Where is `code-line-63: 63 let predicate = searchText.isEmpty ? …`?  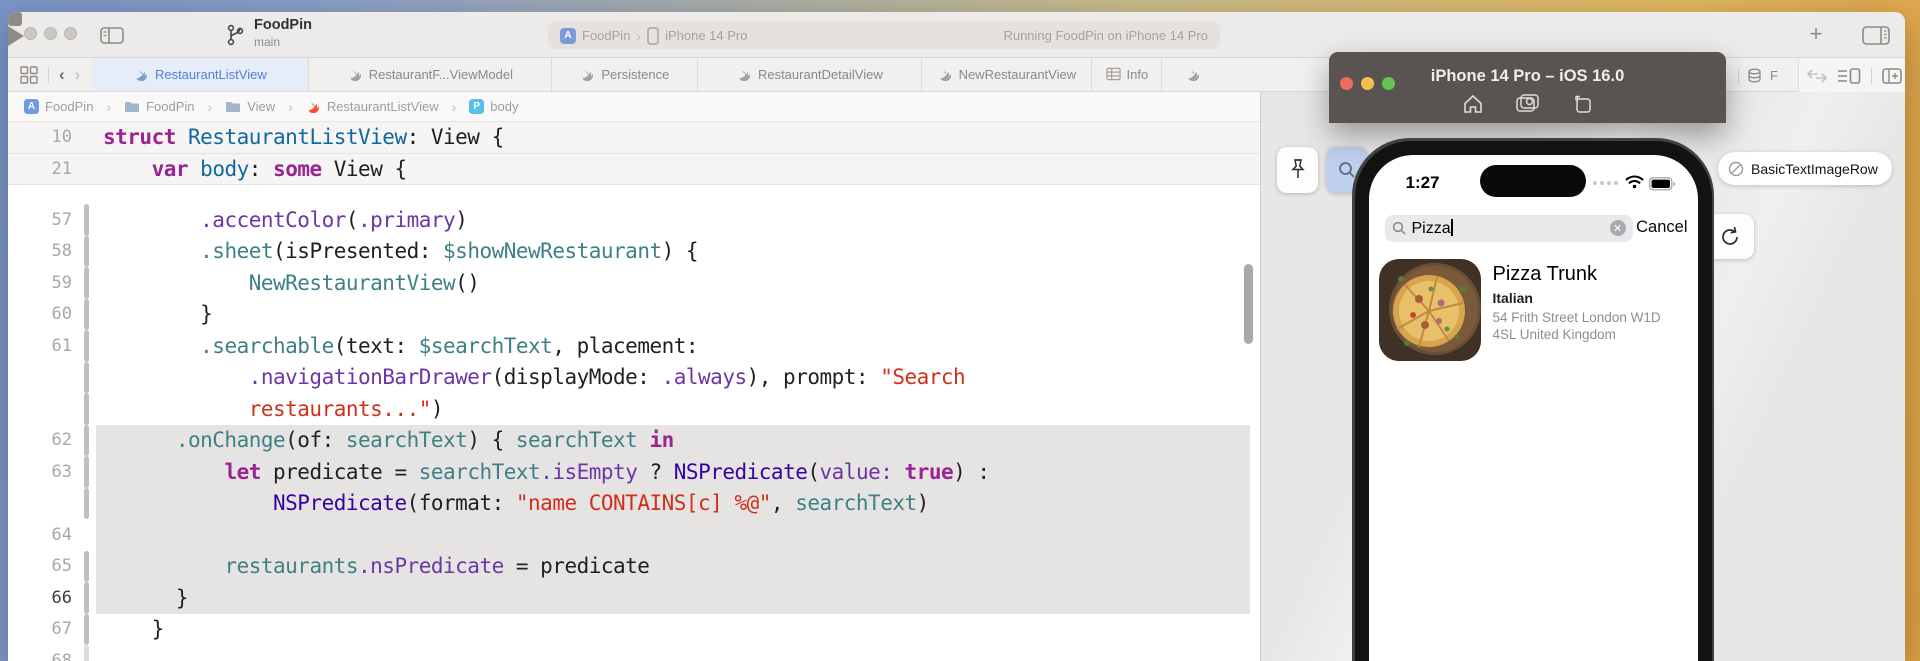 code-line-63: 63 let predicate = searchText.isEmpty ? … is located at coordinates (634, 472).